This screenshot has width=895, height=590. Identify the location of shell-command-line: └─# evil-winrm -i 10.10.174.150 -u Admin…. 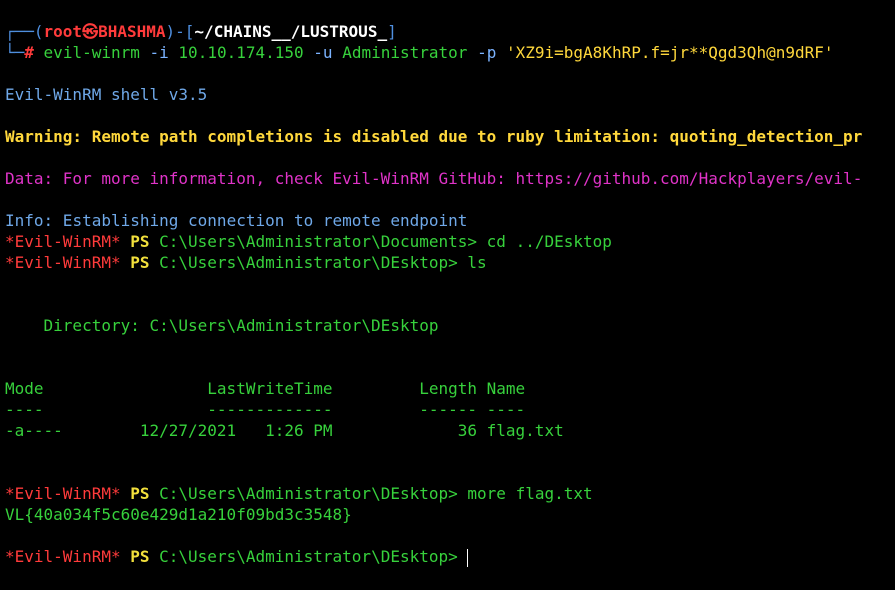
(419, 52).